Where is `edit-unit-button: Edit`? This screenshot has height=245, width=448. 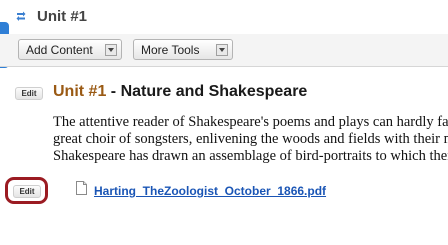 edit-unit-button: Edit is located at coordinates (29, 93).